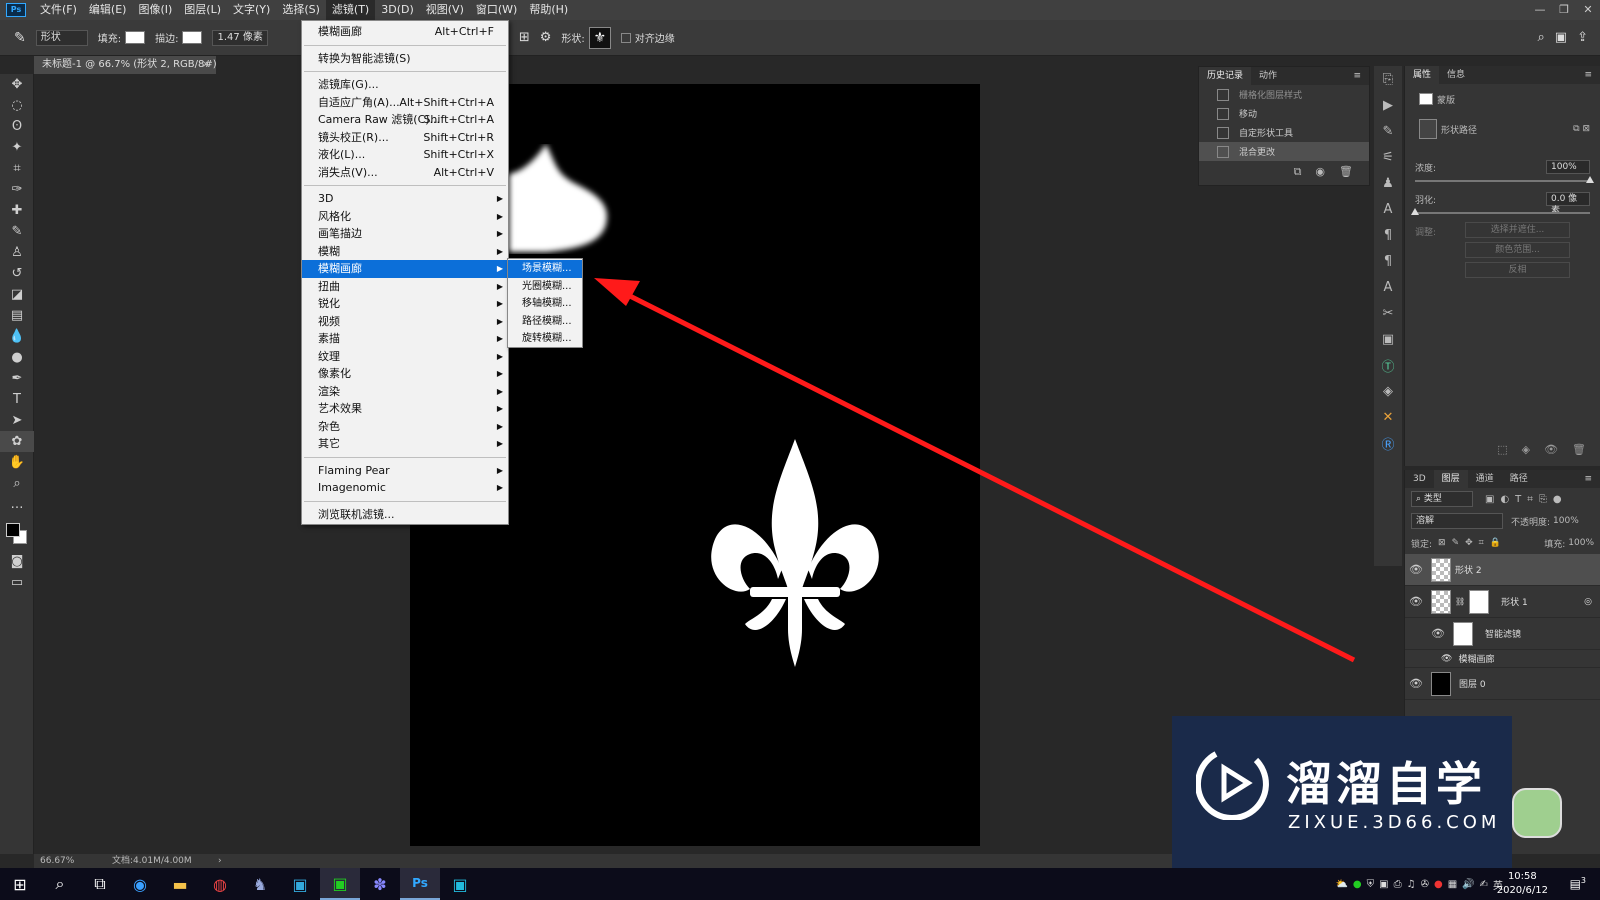 Image resolution: width=1600 pixels, height=900 pixels. I want to click on plugin-icon: ◈, so click(1388, 391).